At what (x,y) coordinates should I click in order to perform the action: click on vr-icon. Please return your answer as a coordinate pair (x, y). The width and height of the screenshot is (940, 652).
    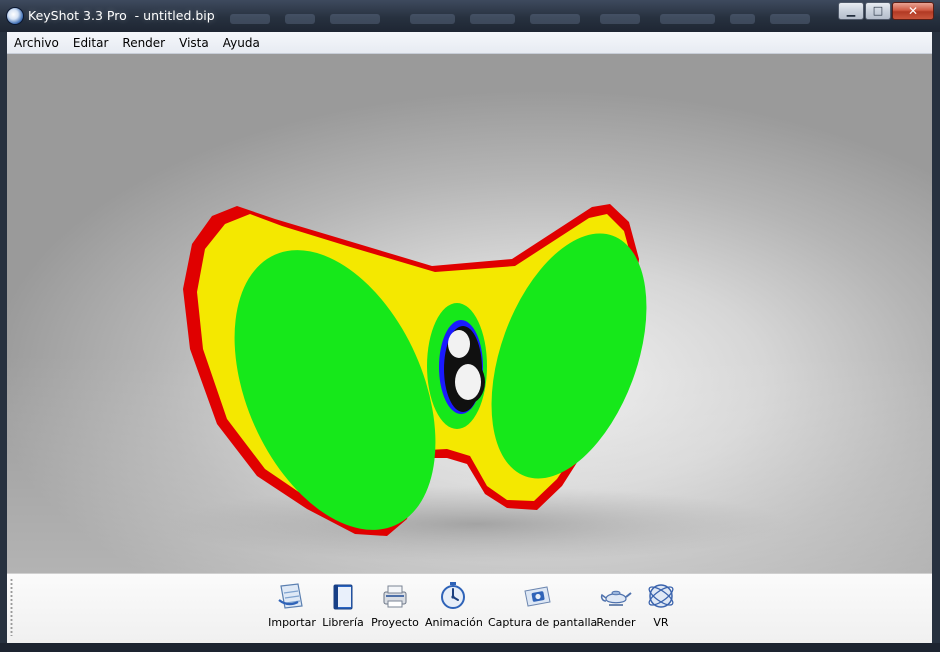
    Looking at the image, I should click on (661, 596).